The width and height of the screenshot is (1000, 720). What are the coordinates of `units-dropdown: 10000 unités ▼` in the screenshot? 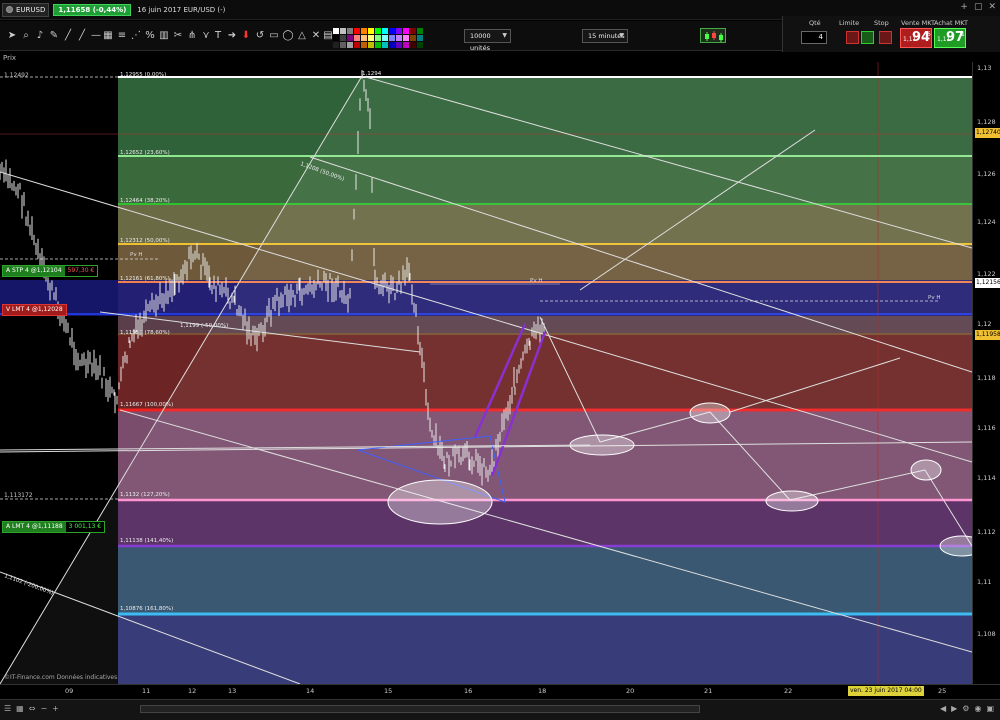 It's located at (487, 40).